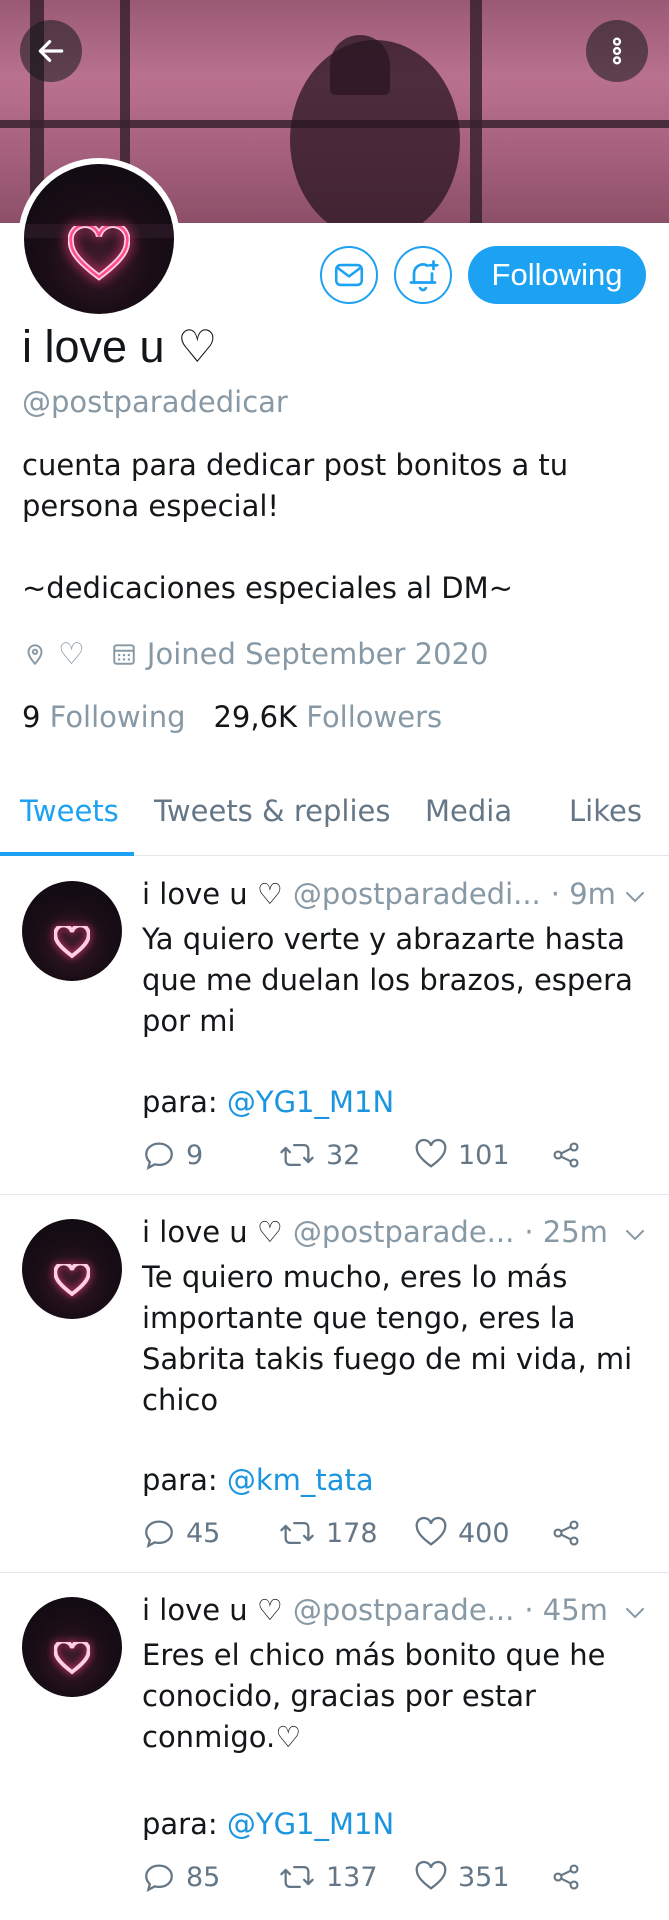 The image size is (669, 1920). What do you see at coordinates (476, 111) in the screenshot?
I see `banner-window-frame` at bounding box center [476, 111].